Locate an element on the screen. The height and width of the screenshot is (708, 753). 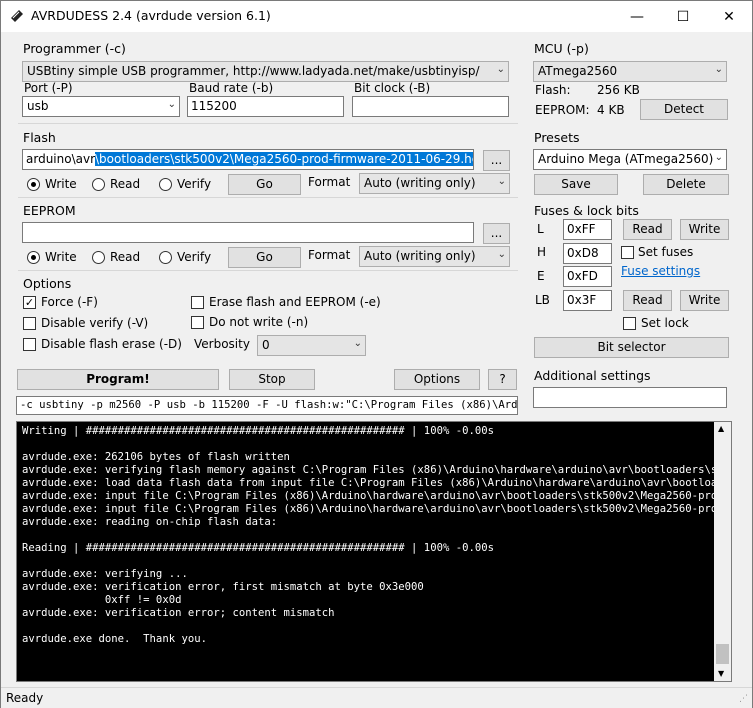
fuse-l-label: L is located at coordinates (540, 229).